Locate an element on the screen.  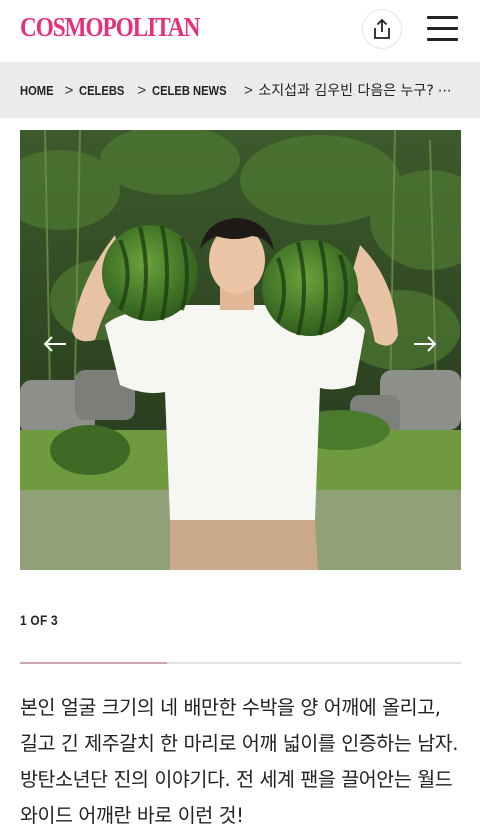
breadcrumb-celebs: CELEBS is located at coordinates (101, 90).